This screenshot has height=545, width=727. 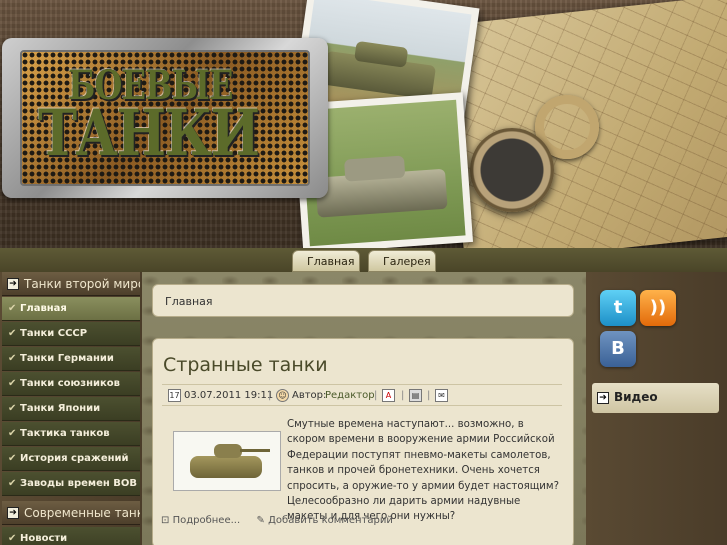 I want to click on rss-glyph: )), so click(x=658, y=307).